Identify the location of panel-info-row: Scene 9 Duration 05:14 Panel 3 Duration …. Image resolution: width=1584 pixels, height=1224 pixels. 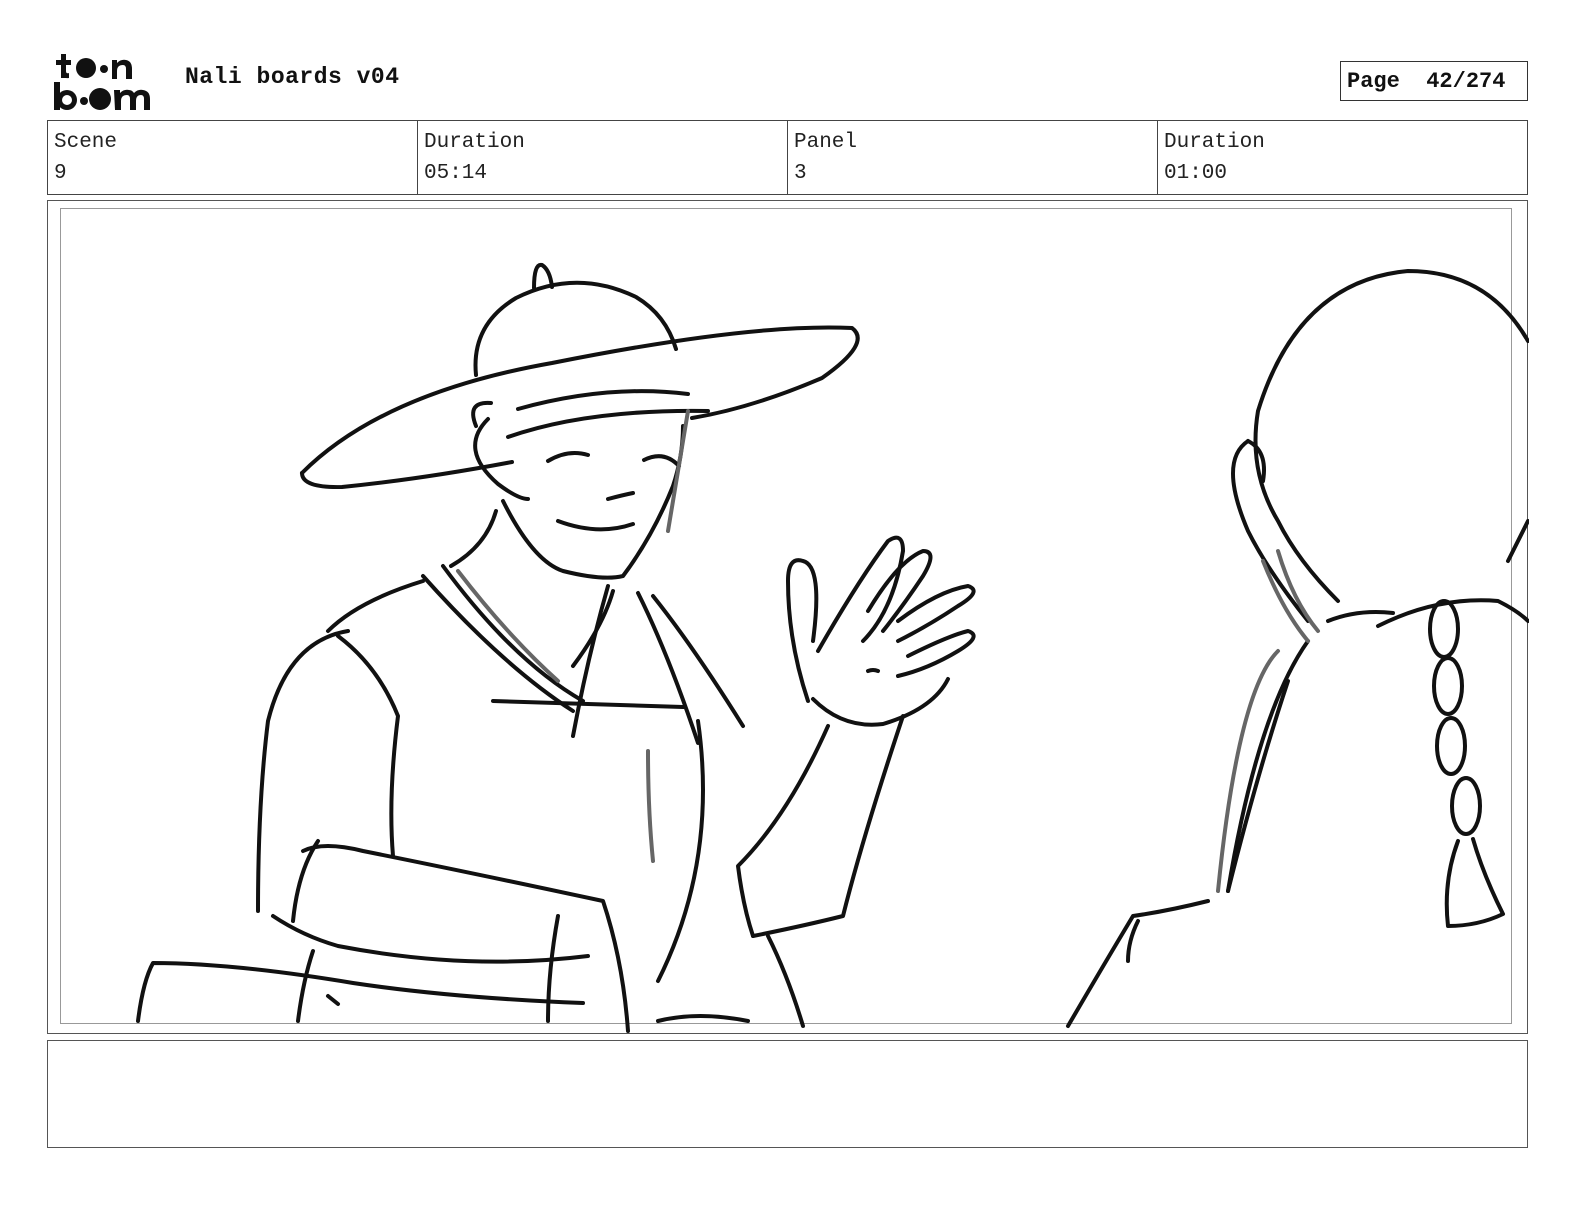
(787, 157).